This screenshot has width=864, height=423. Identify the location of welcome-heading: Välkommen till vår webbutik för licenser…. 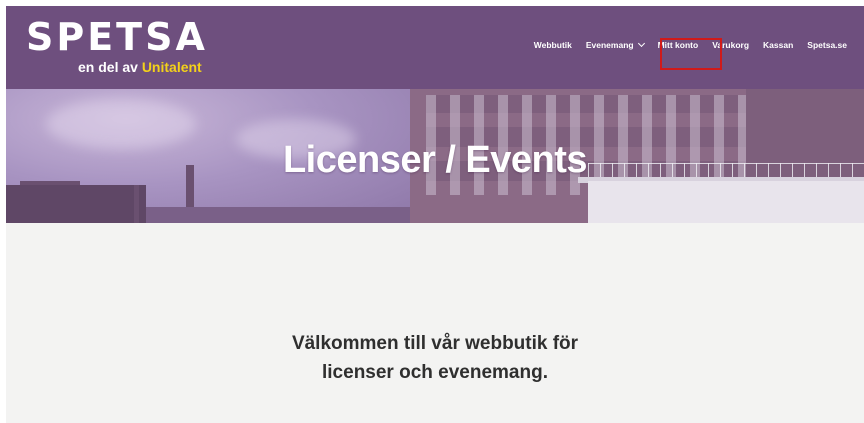
(435, 358).